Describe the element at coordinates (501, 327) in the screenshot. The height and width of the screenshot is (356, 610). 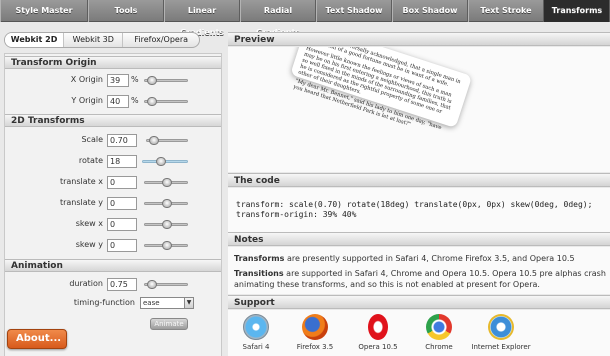
I see `ie-icon` at that location.